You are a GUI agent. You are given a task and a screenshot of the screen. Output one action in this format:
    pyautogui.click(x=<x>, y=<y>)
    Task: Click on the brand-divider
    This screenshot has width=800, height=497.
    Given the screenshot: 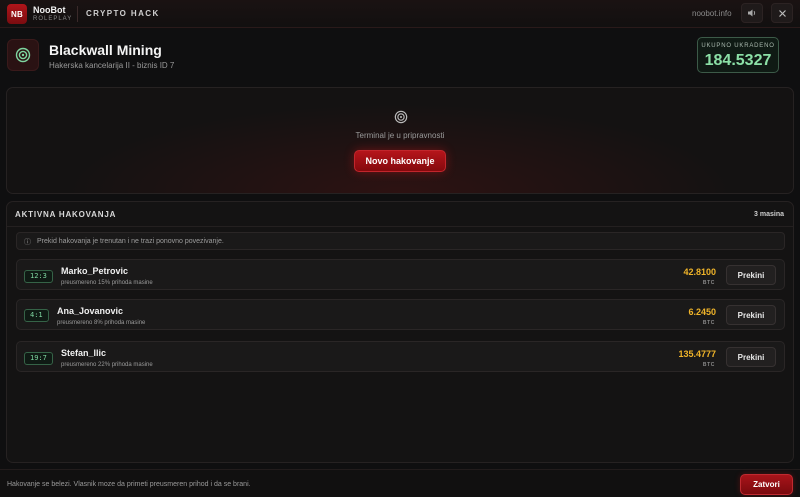 What is the action you would take?
    pyautogui.click(x=77, y=14)
    